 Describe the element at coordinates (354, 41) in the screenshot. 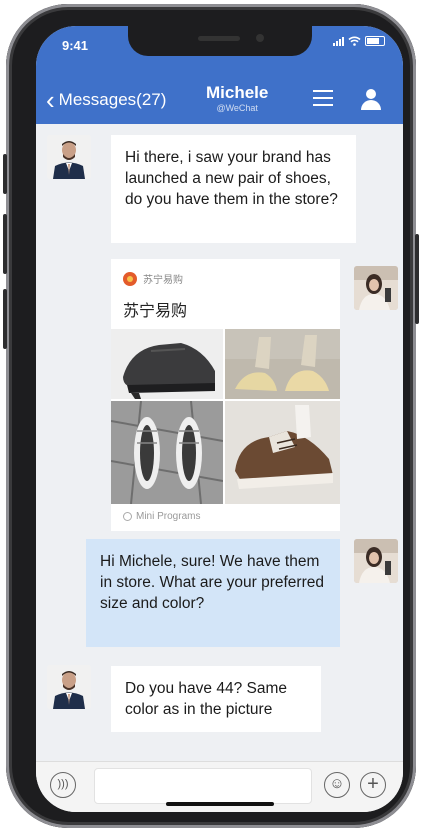

I see `wifi-icon` at that location.